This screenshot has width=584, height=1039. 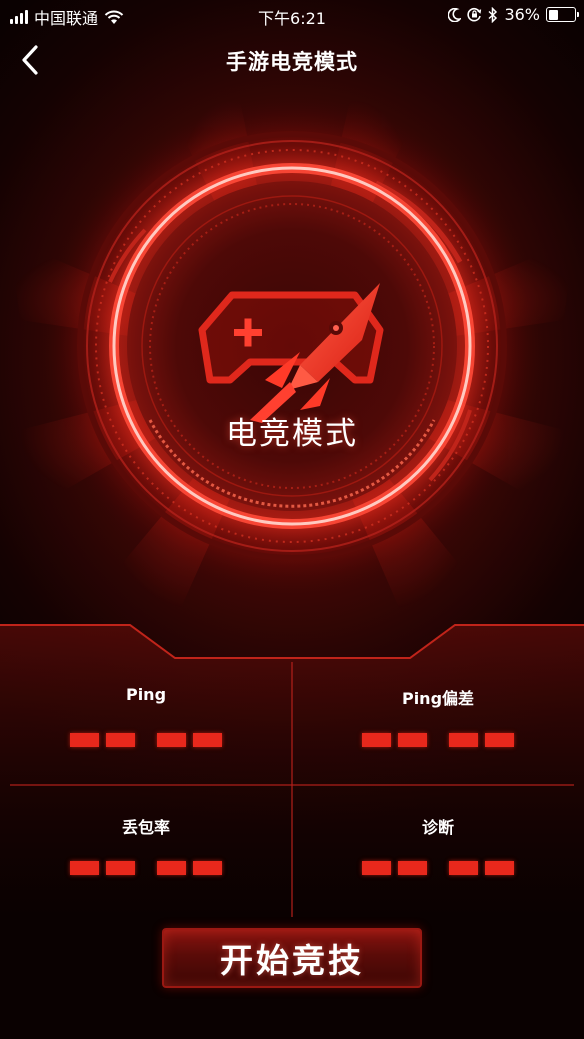 I want to click on start-competition-button: 开始竞技, so click(x=292, y=958).